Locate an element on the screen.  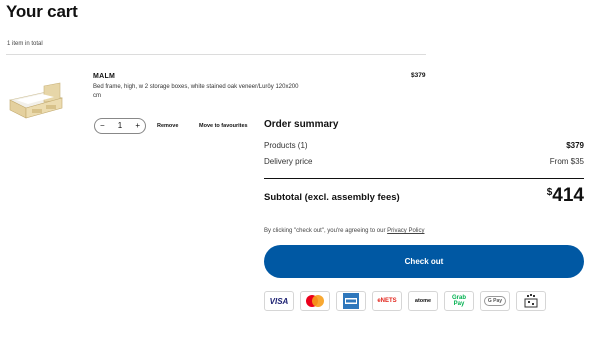
product-image is located at coordinates (36, 102).